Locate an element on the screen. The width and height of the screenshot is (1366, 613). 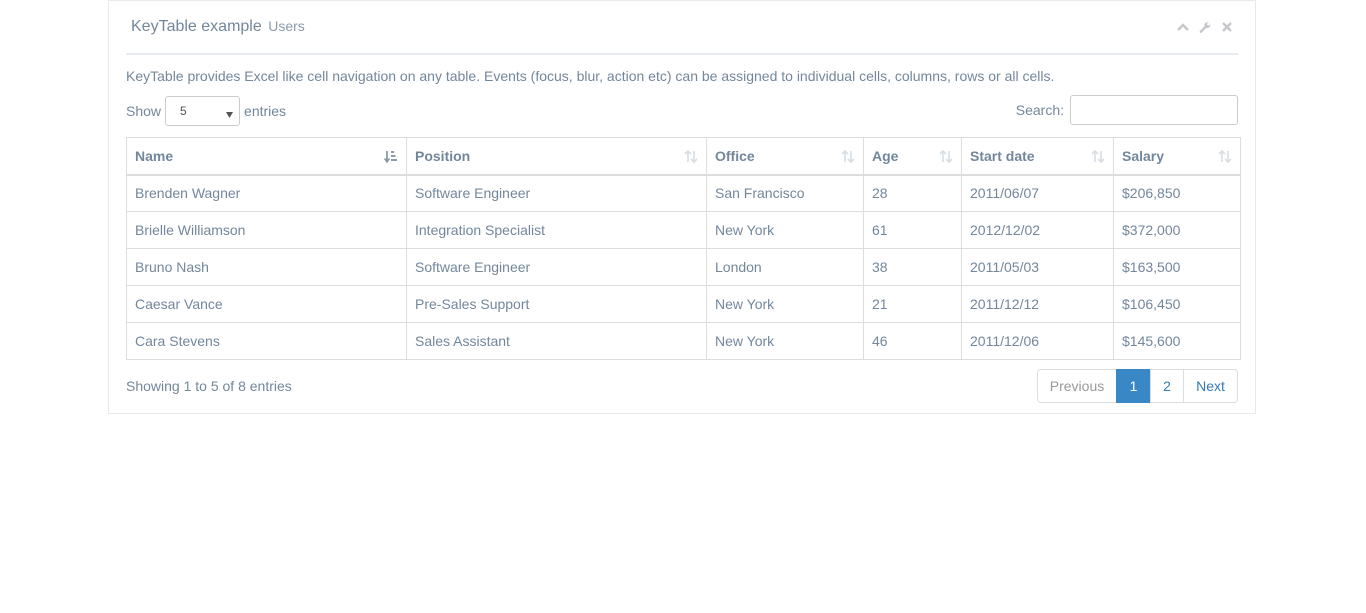
table-cell: 38 is located at coordinates (912, 267).